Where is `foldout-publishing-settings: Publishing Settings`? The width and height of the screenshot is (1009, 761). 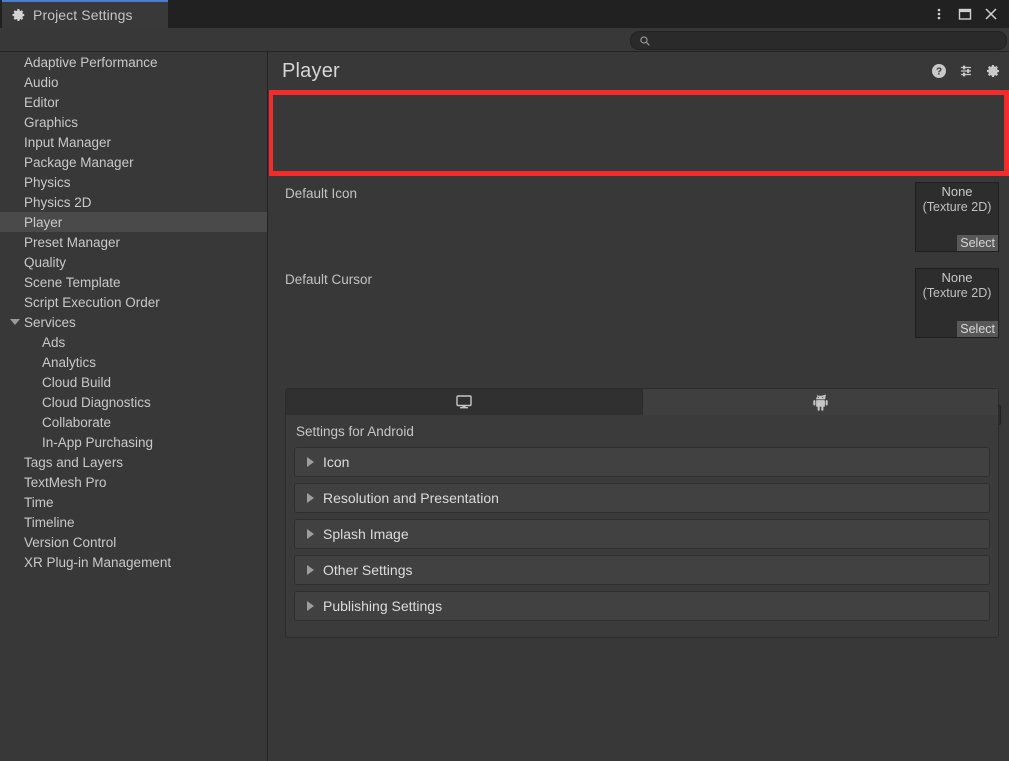
foldout-publishing-settings: Publishing Settings is located at coordinates (642, 606).